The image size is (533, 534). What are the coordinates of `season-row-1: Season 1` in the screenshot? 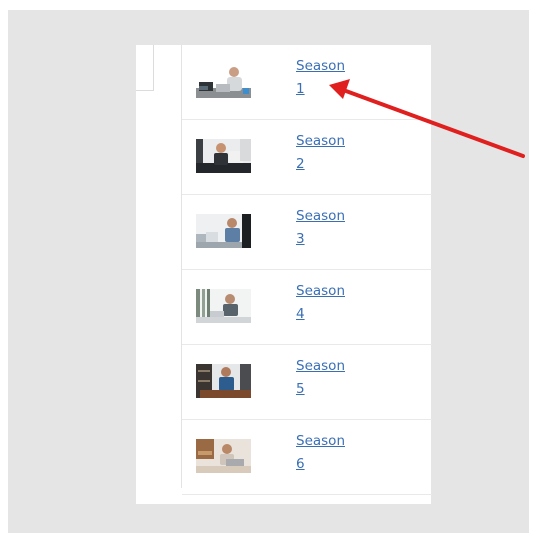 It's located at (307, 82).